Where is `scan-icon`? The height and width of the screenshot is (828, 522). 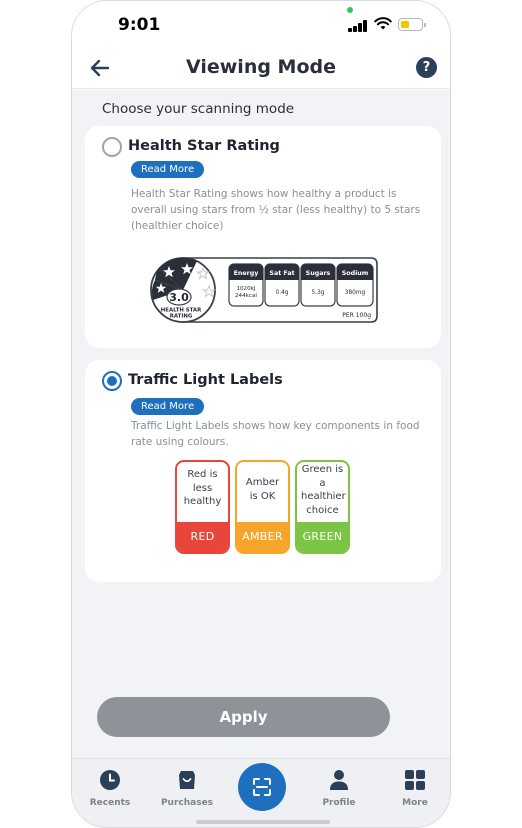
scan-icon is located at coordinates (262, 787).